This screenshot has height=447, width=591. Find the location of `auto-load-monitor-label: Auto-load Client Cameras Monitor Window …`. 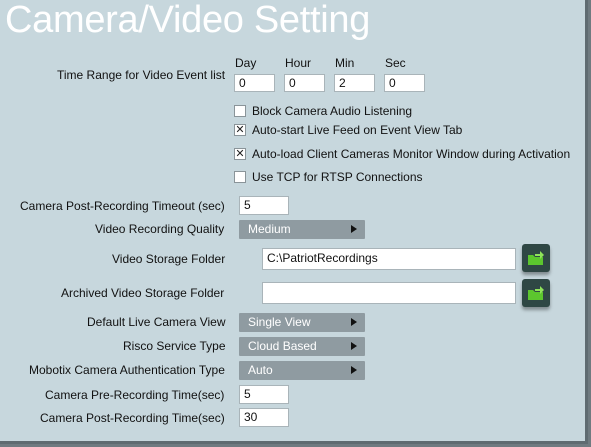

auto-load-monitor-label: Auto-load Client Cameras Monitor Window … is located at coordinates (411, 154).